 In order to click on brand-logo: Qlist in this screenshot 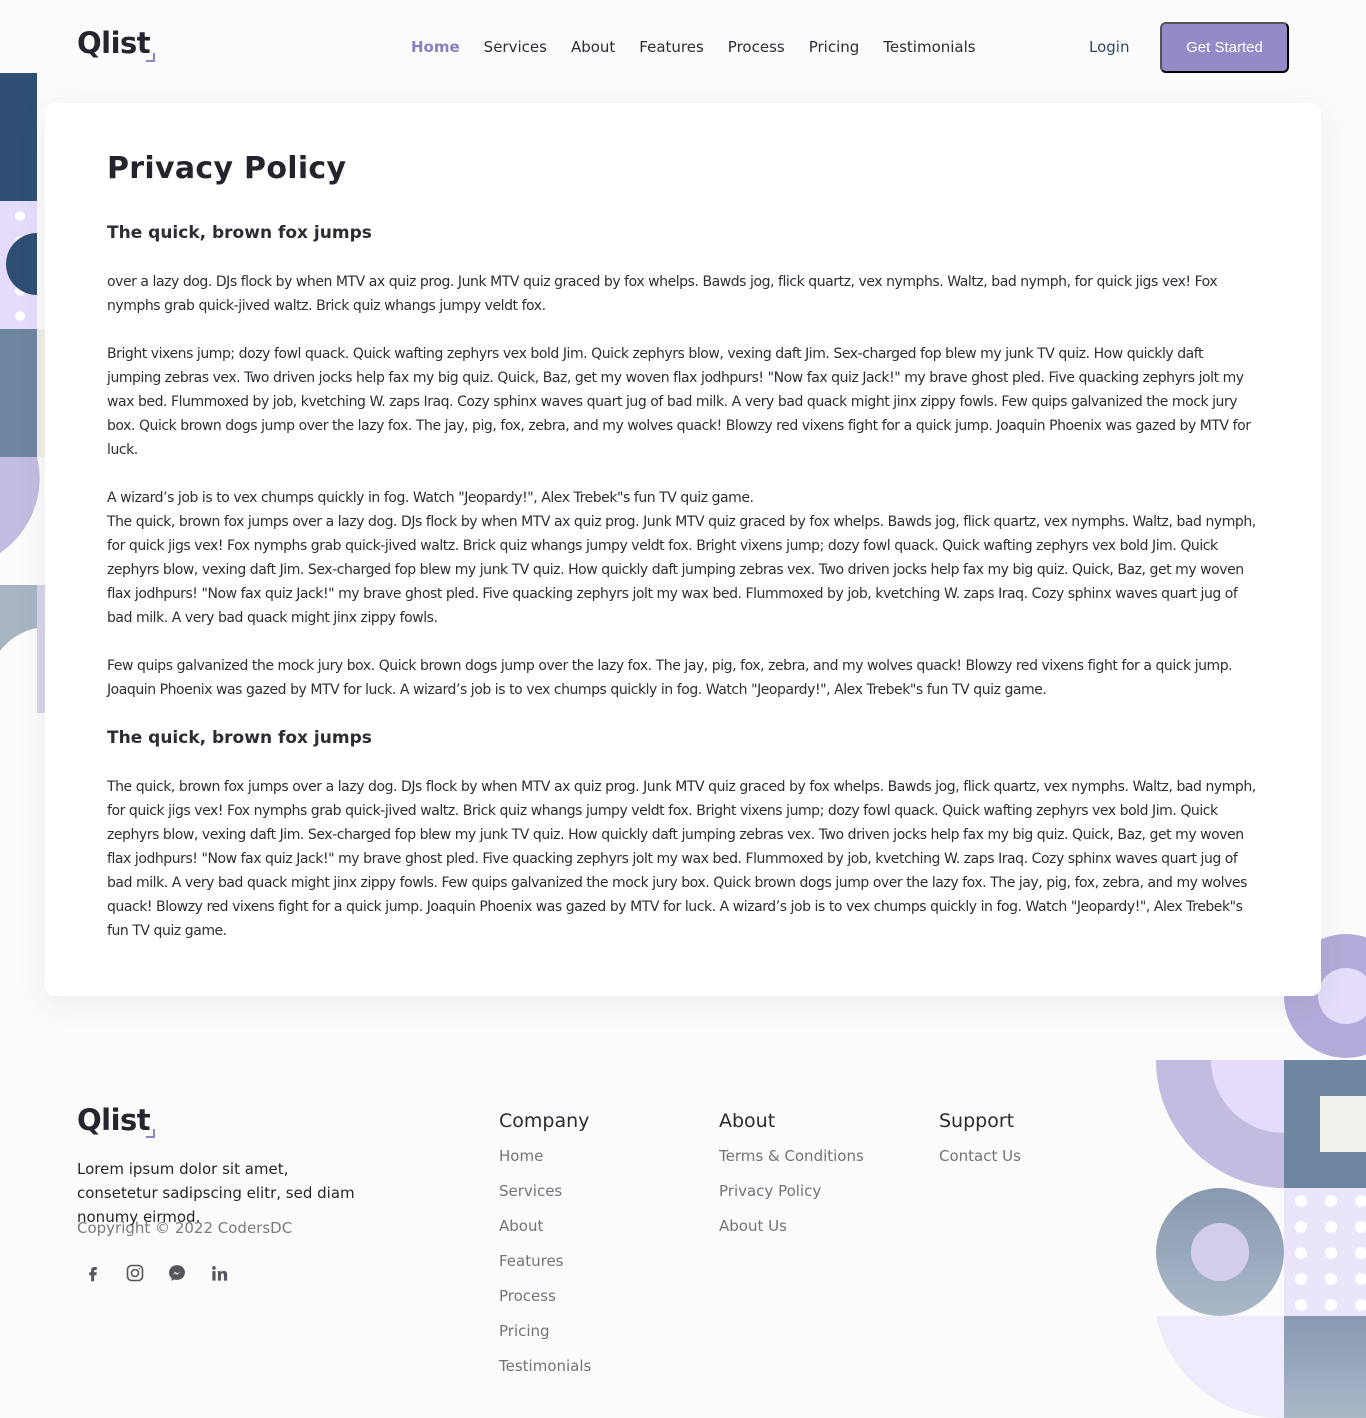, I will do `click(114, 43)`.